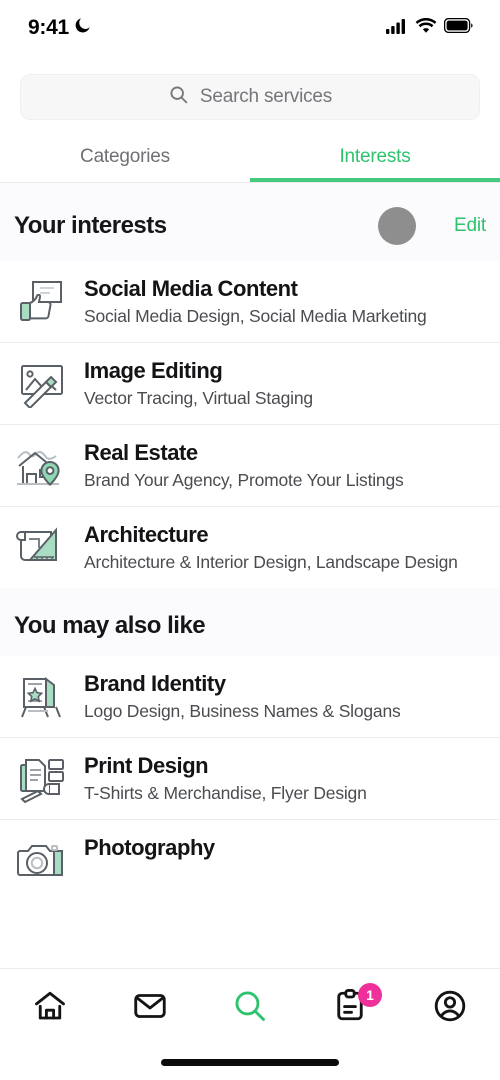  I want to click on nav-home, so click(50, 1008).